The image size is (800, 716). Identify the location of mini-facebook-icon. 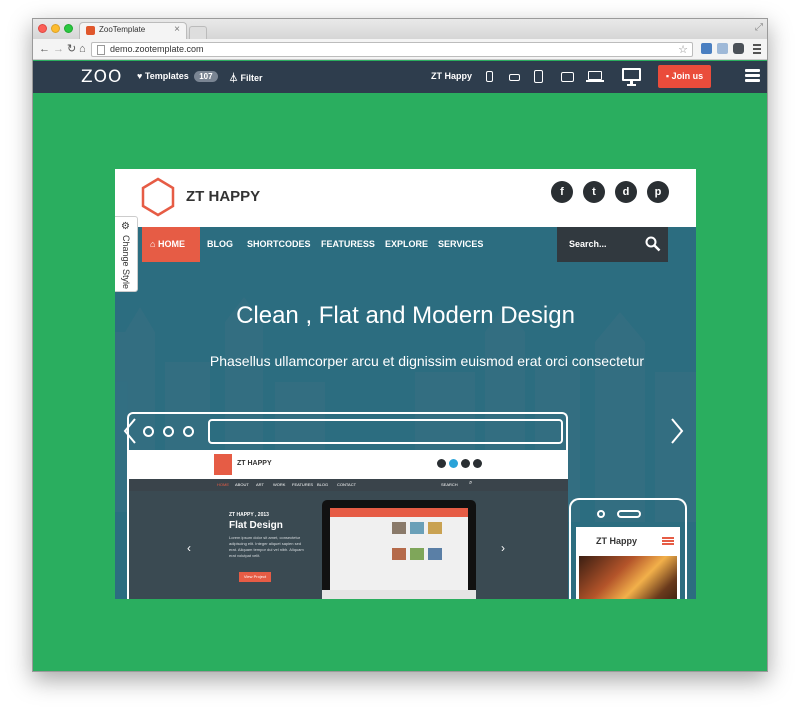
(441, 463).